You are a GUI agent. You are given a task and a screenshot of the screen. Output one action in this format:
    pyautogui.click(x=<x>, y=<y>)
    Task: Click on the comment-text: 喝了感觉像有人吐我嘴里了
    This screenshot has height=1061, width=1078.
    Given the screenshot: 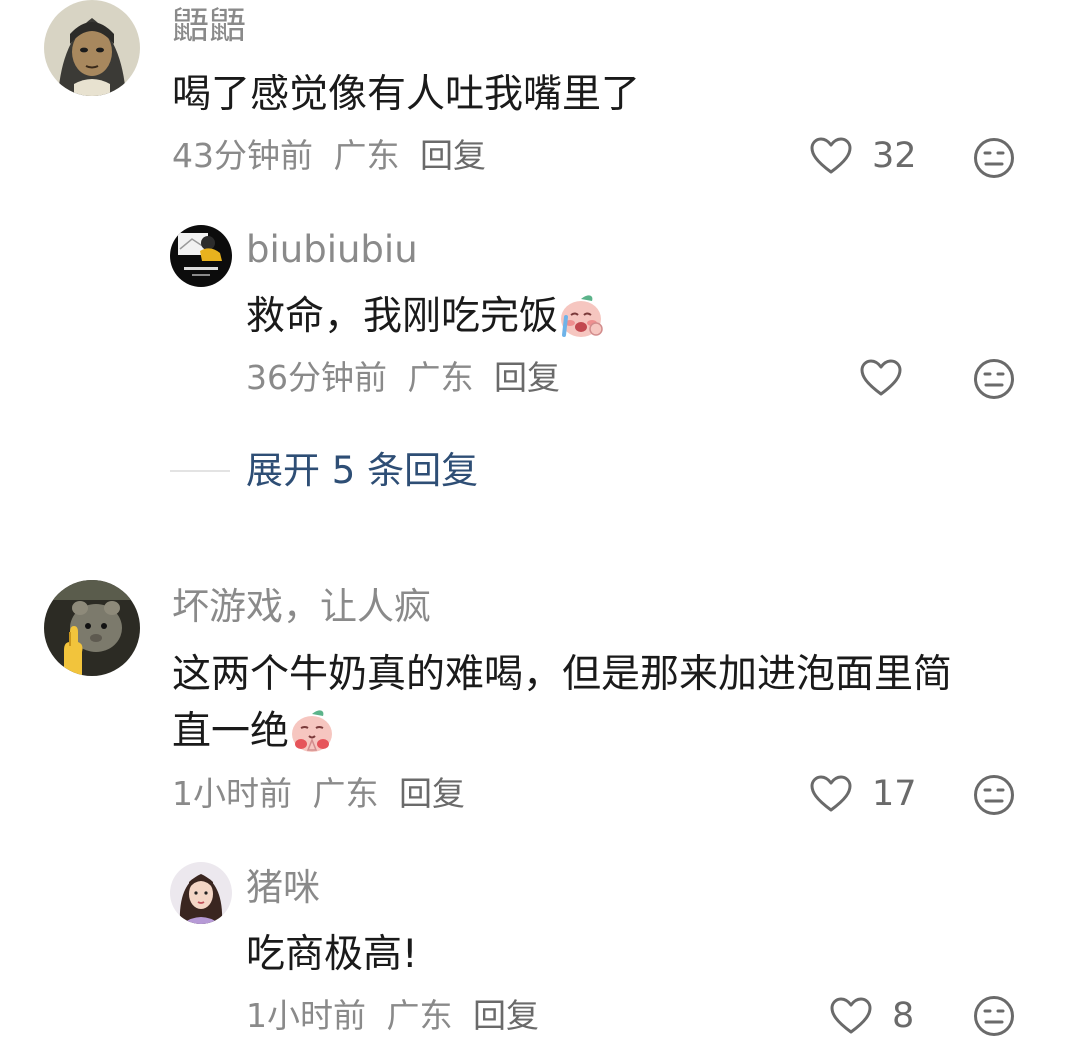 What is the action you would take?
    pyautogui.click(x=406, y=94)
    